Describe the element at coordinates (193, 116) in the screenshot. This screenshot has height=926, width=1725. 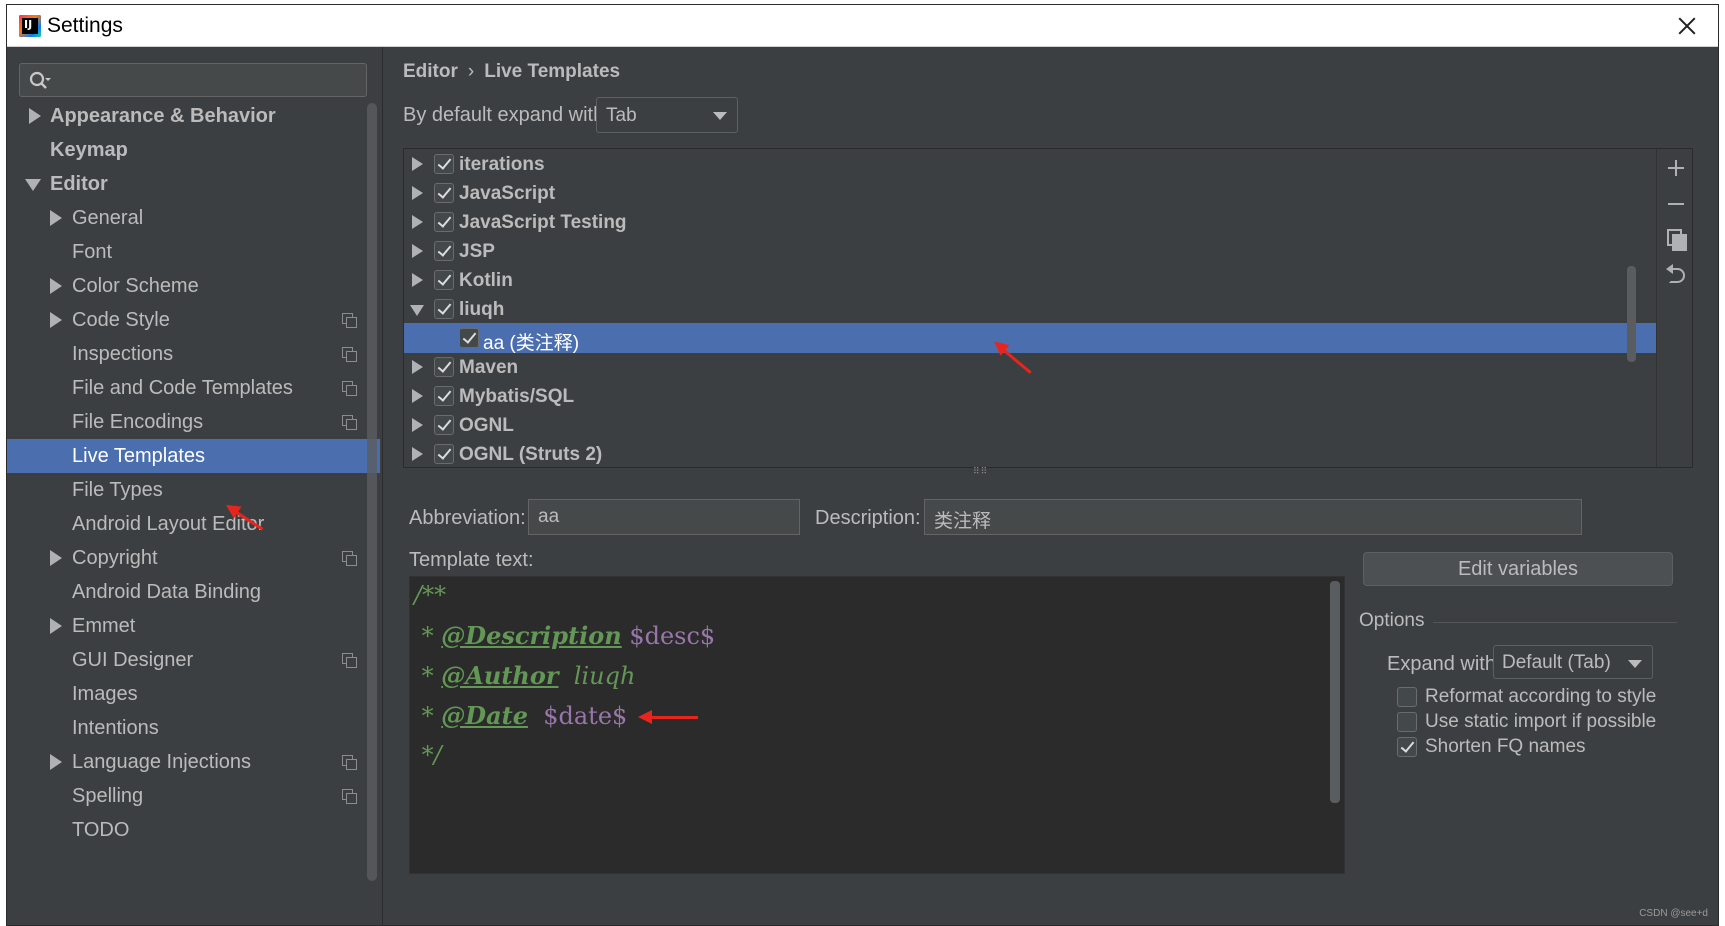
I see `nav-appearance-behavior: Appearance & Behavior` at that location.